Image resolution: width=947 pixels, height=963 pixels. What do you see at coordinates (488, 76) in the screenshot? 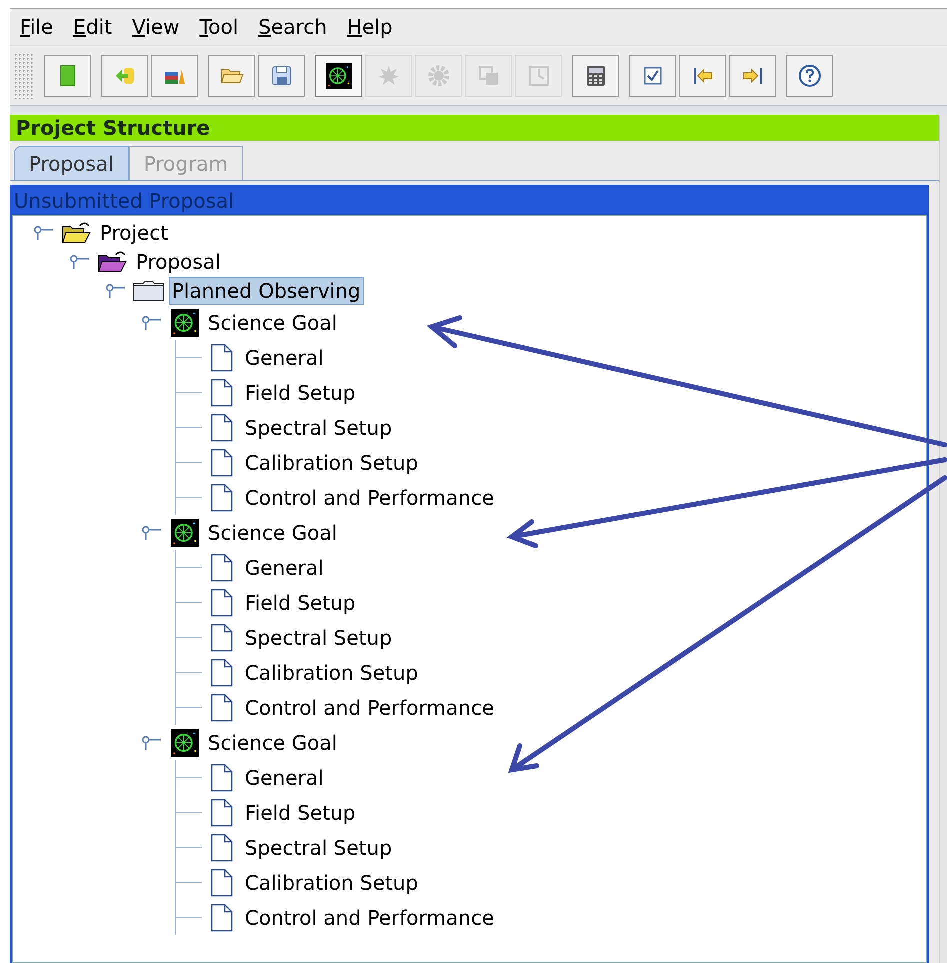
I see `copy-icon` at bounding box center [488, 76].